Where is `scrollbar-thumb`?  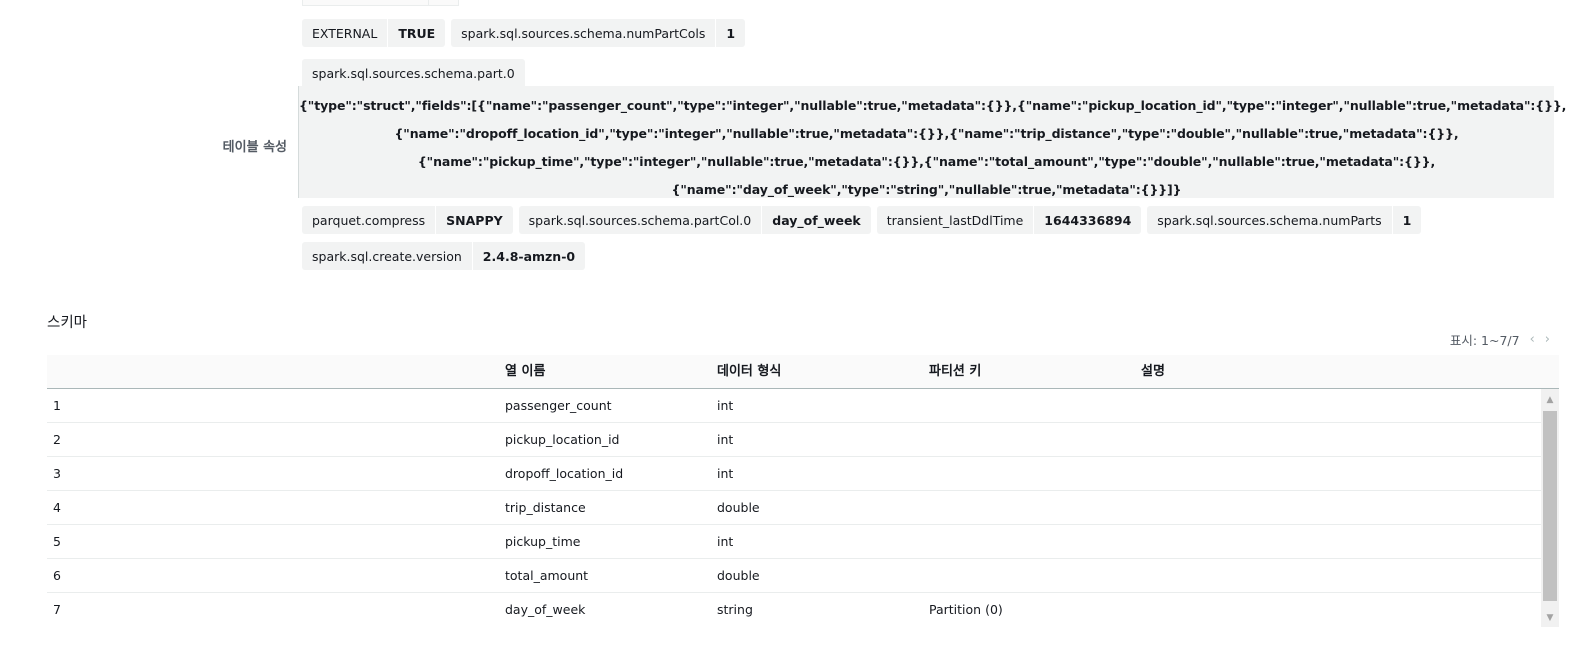
scrollbar-thumb is located at coordinates (1550, 506).